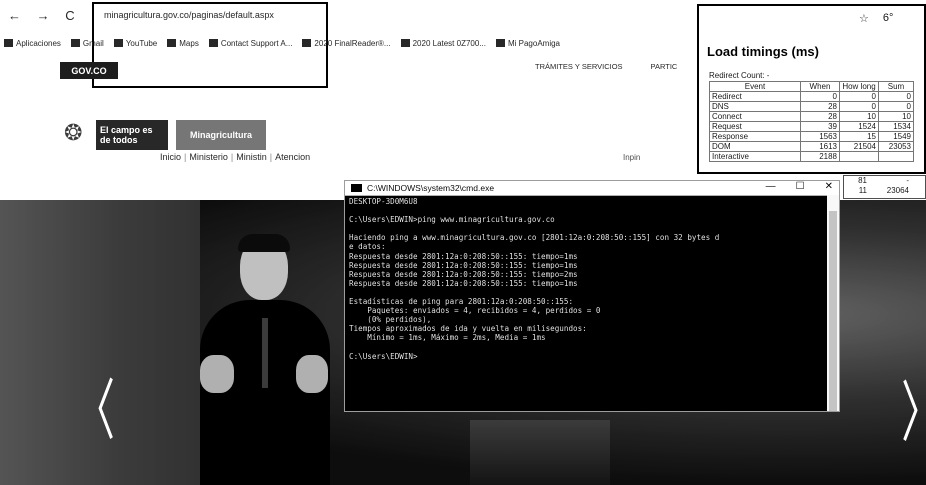  Describe the element at coordinates (540, 452) in the screenshot. I see `hero-floor` at that location.